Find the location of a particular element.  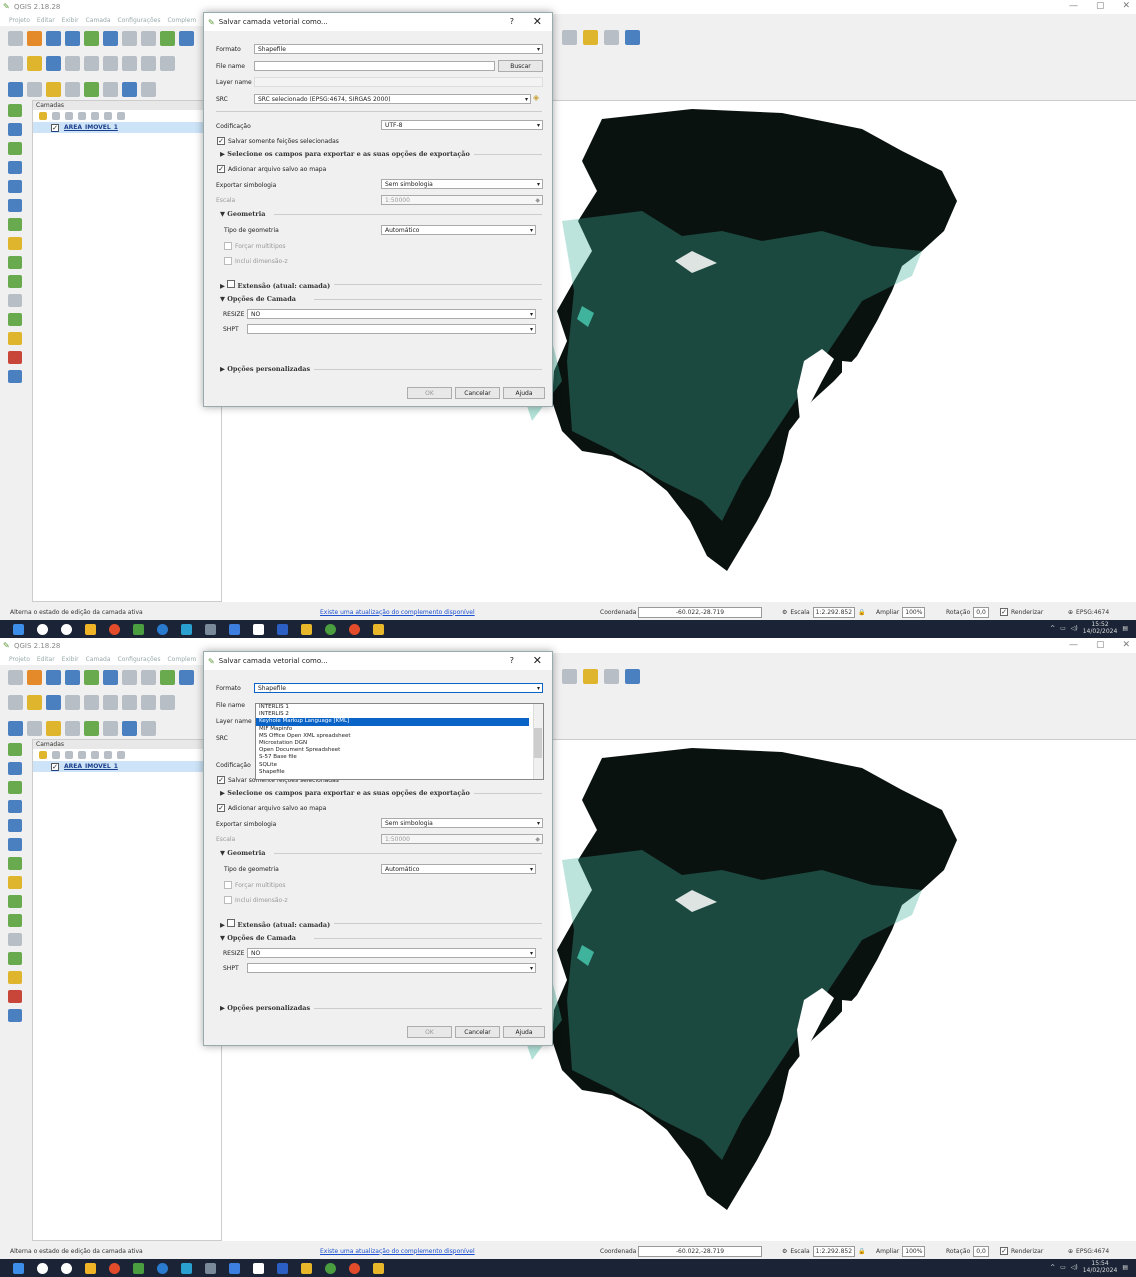

print-composer-icon is located at coordinates (91, 677).